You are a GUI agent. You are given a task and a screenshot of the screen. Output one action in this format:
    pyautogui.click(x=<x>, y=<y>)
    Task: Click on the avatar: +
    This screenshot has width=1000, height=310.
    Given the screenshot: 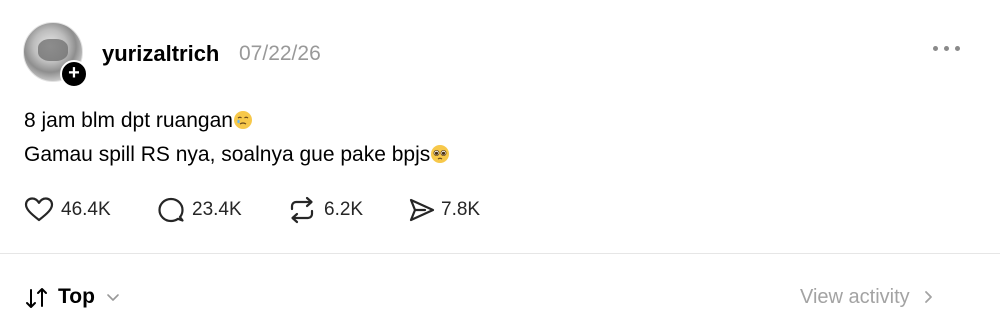 What is the action you would take?
    pyautogui.click(x=55, y=55)
    